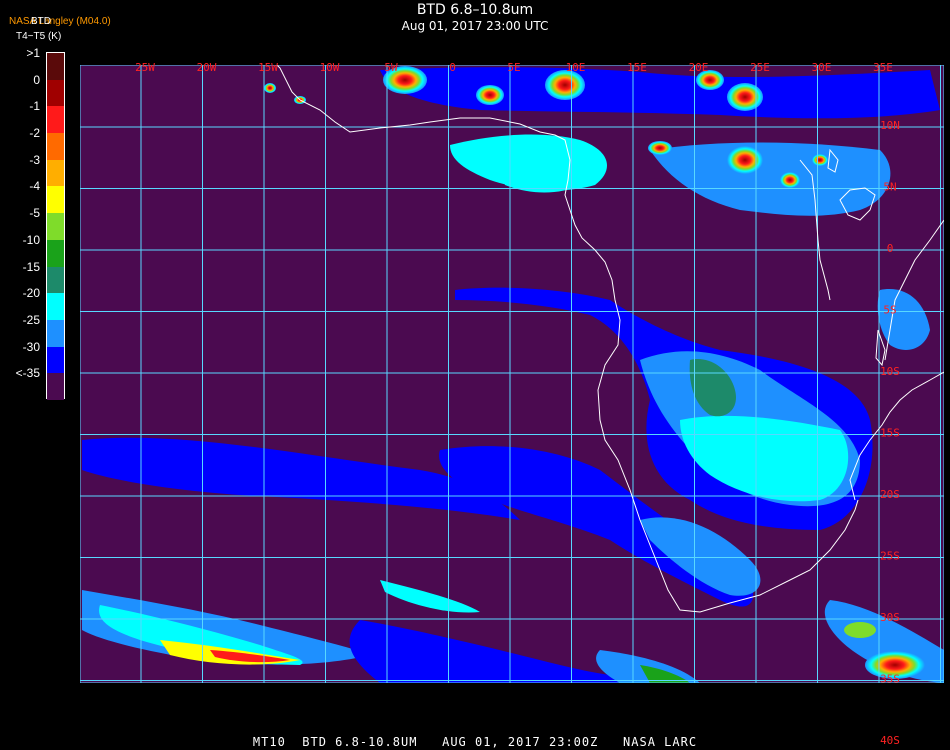 Image resolution: width=950 pixels, height=750 pixels. What do you see at coordinates (822, 67) in the screenshot?
I see `longitude-label: 30E` at bounding box center [822, 67].